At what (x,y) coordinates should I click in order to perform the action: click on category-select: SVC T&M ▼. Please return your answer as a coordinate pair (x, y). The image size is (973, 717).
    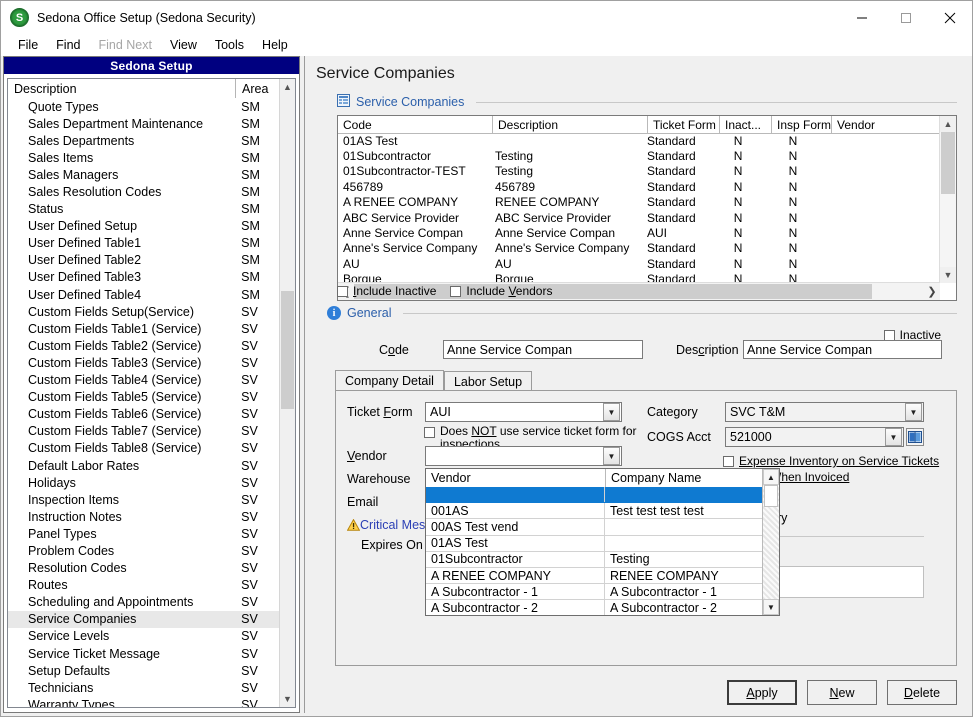
    Looking at the image, I should click on (824, 412).